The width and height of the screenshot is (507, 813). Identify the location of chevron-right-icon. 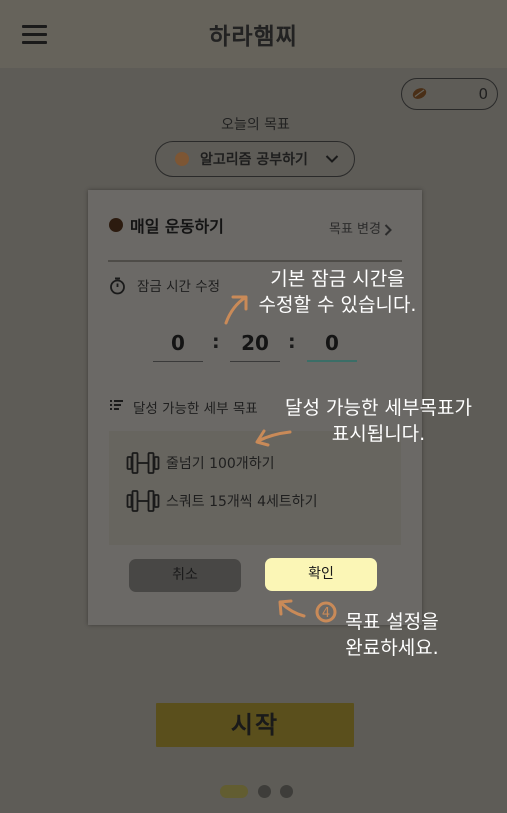
(388, 229).